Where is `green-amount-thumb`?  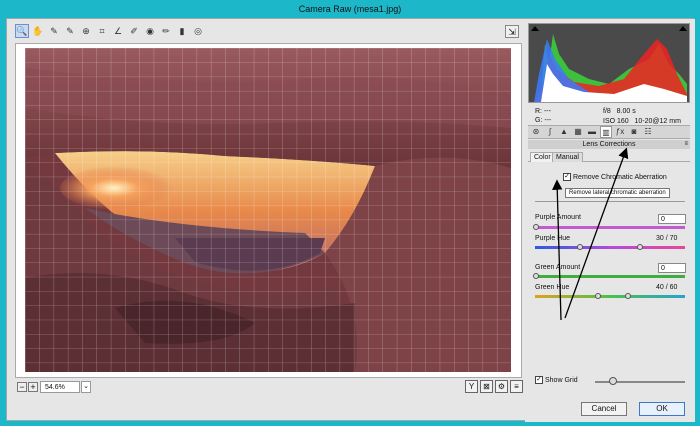
green-amount-thumb is located at coordinates (536, 276).